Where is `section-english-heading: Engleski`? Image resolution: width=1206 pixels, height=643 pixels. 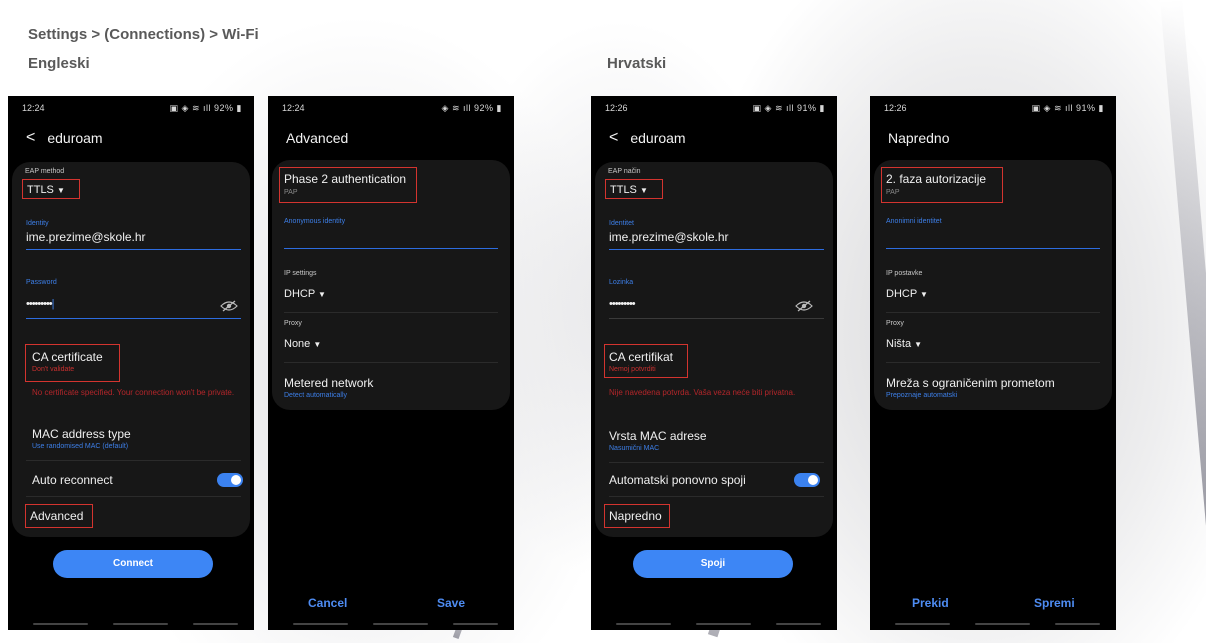 section-english-heading: Engleski is located at coordinates (59, 63).